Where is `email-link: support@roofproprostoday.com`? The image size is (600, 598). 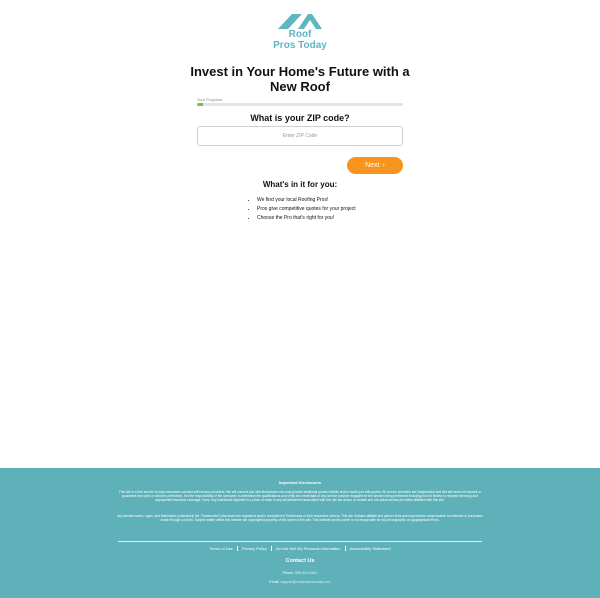 email-link: support@roofproprostoday.com is located at coordinates (305, 582).